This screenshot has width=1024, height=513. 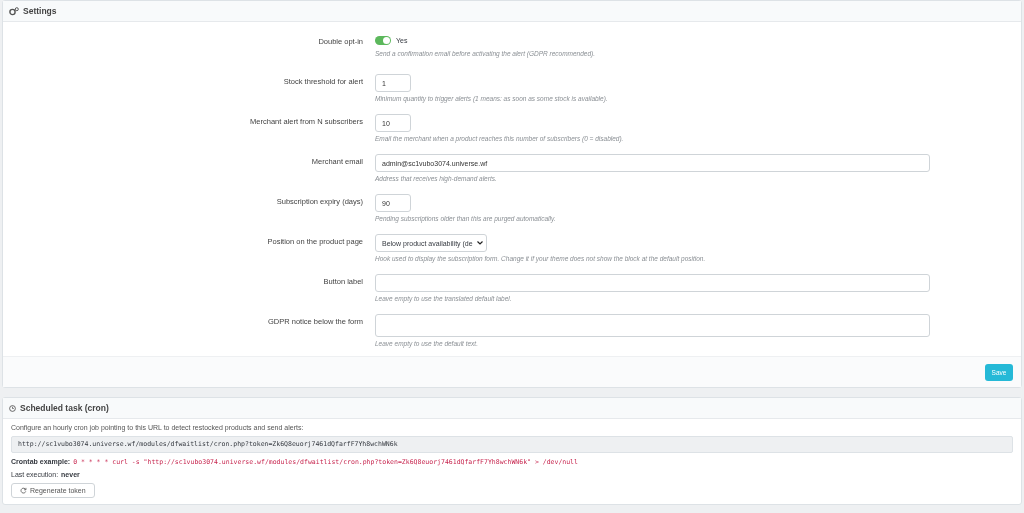 I want to click on panel-title: Settings, so click(x=40, y=11).